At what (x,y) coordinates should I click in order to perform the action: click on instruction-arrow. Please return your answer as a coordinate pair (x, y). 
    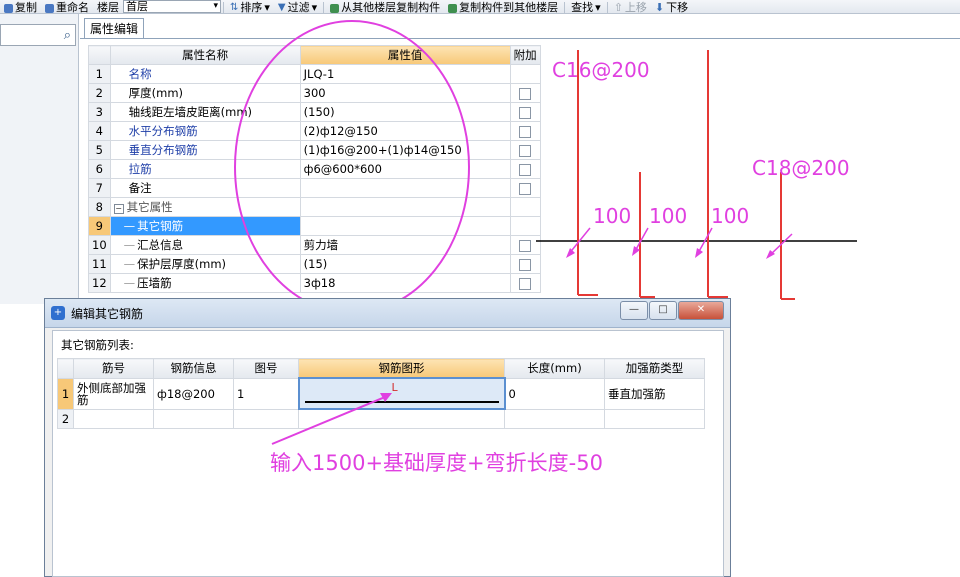
    Looking at the image, I should click on (328, 420).